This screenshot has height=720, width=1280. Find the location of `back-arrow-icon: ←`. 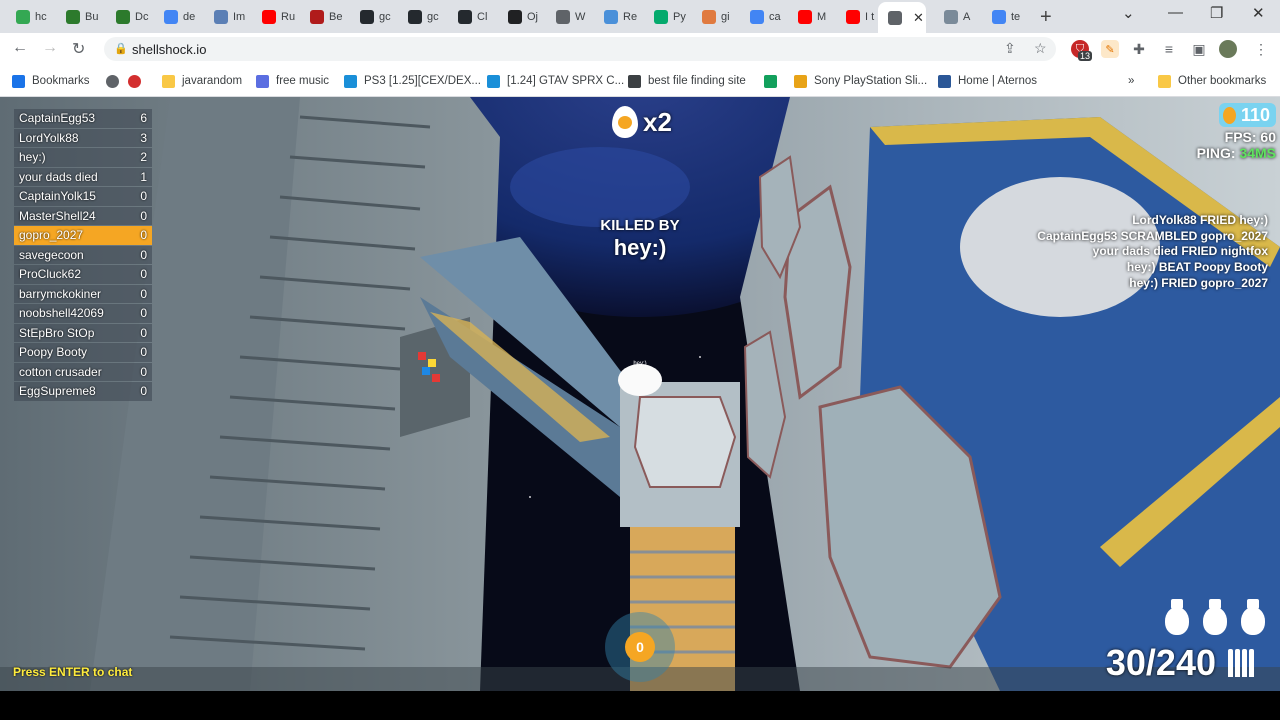

back-arrow-icon: ← is located at coordinates (20, 48).